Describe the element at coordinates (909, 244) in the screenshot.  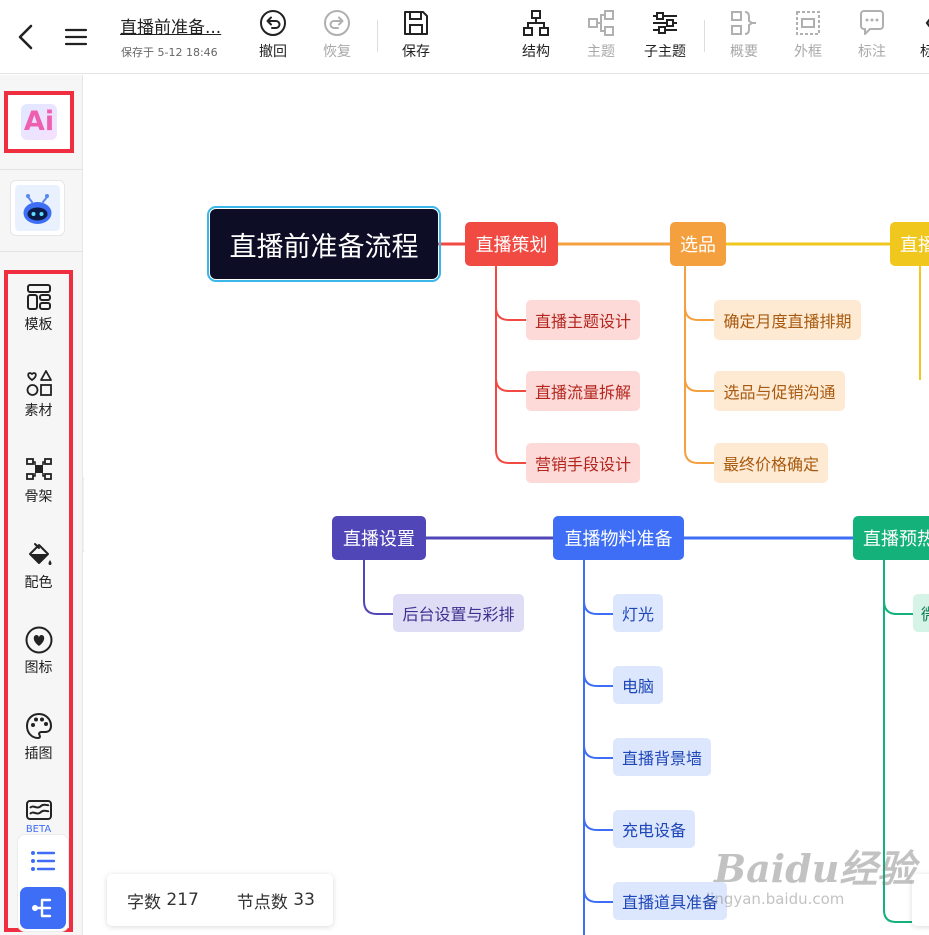
I see `mindmap-branch-node: 直播` at that location.